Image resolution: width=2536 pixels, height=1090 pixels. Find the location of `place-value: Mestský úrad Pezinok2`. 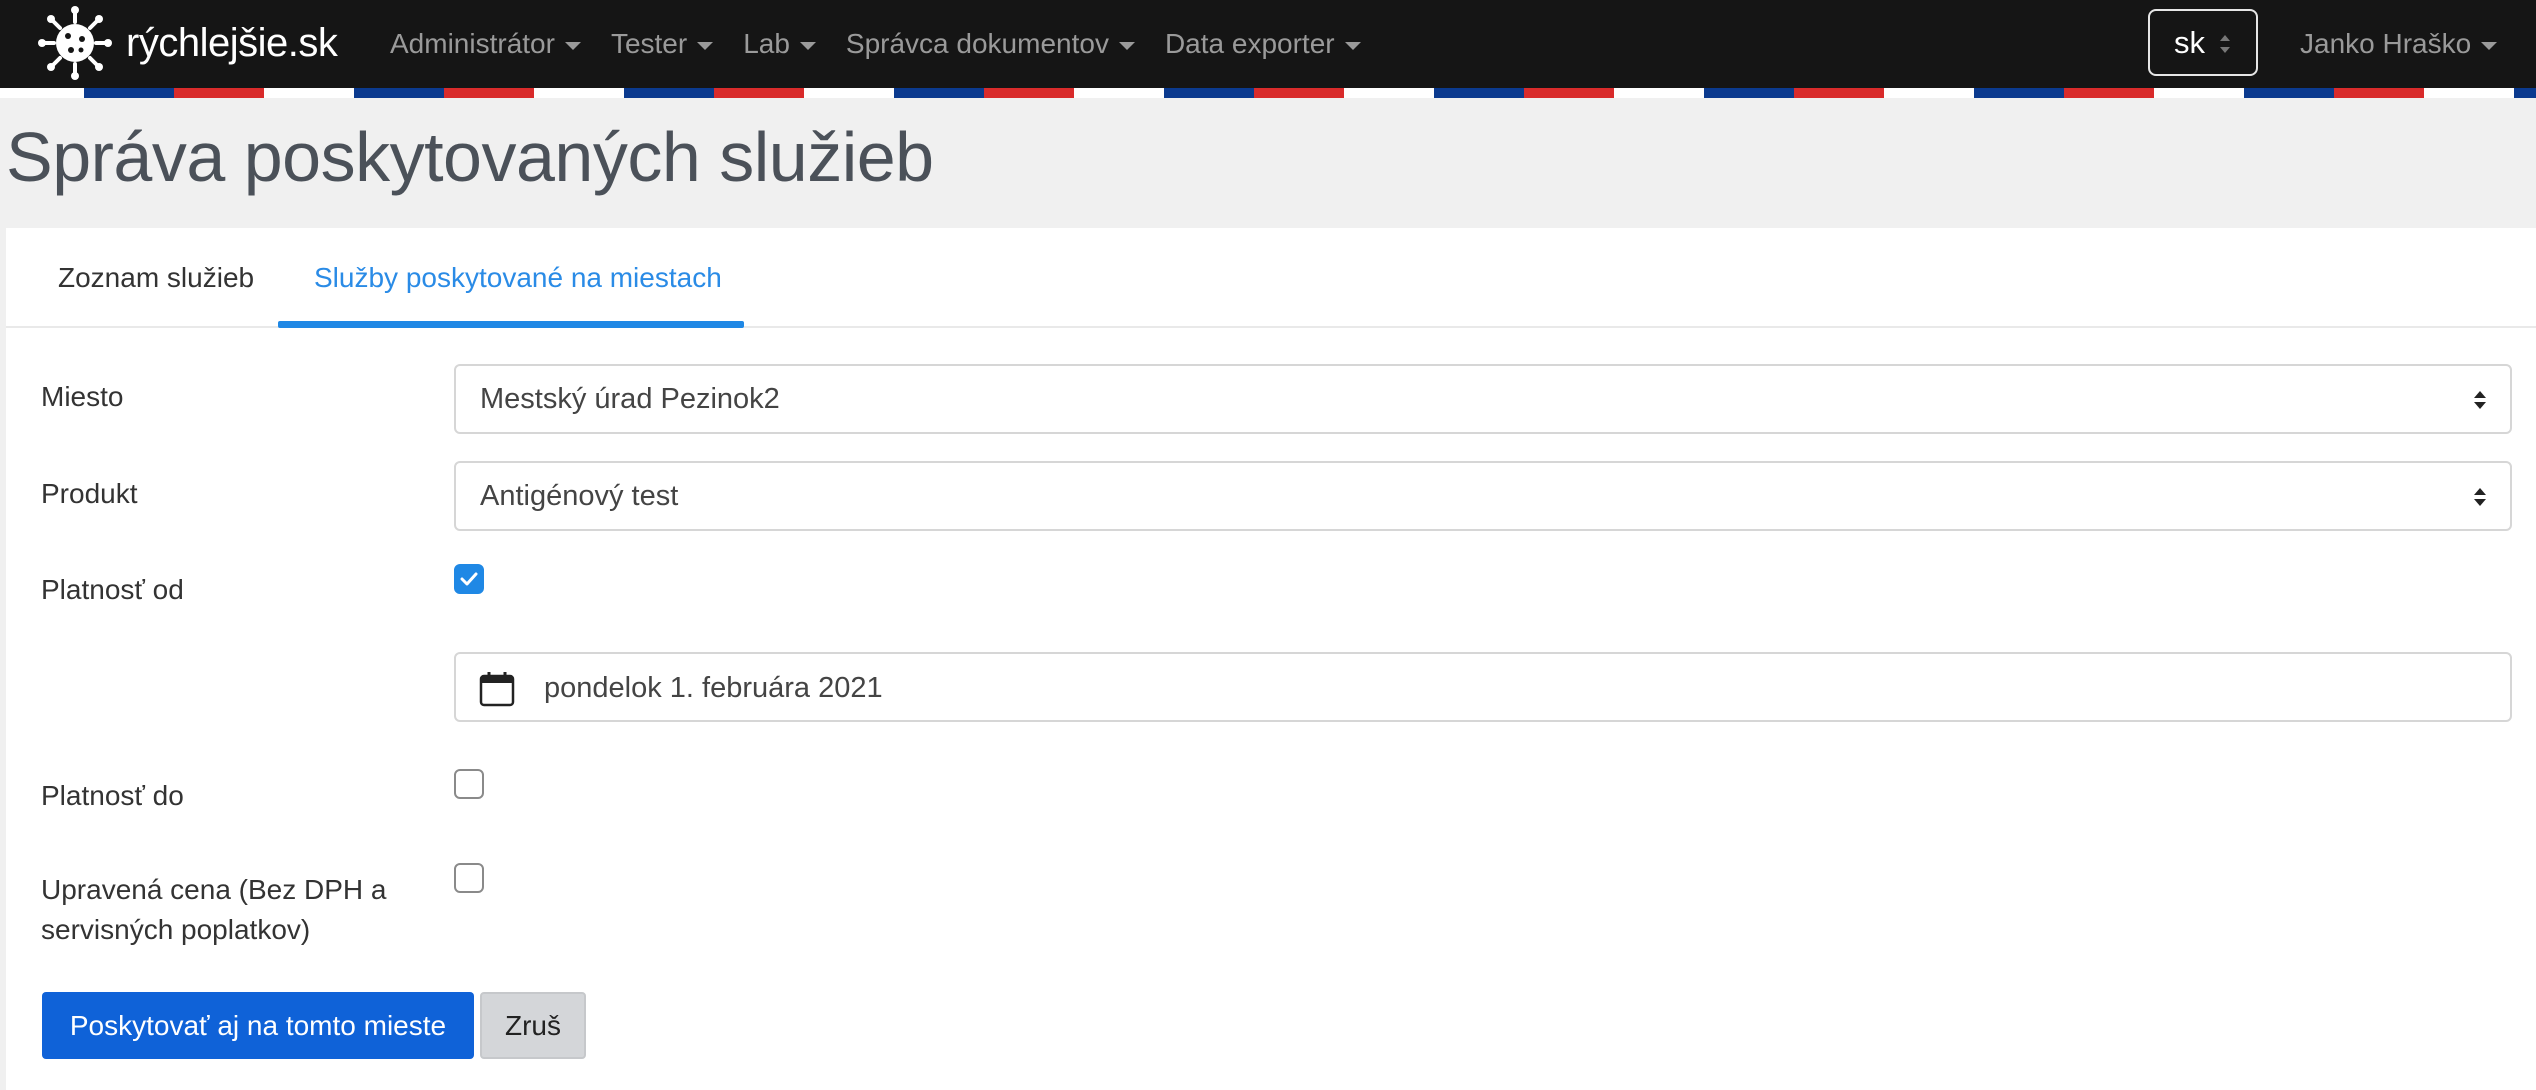

place-value: Mestský úrad Pezinok2 is located at coordinates (630, 398).